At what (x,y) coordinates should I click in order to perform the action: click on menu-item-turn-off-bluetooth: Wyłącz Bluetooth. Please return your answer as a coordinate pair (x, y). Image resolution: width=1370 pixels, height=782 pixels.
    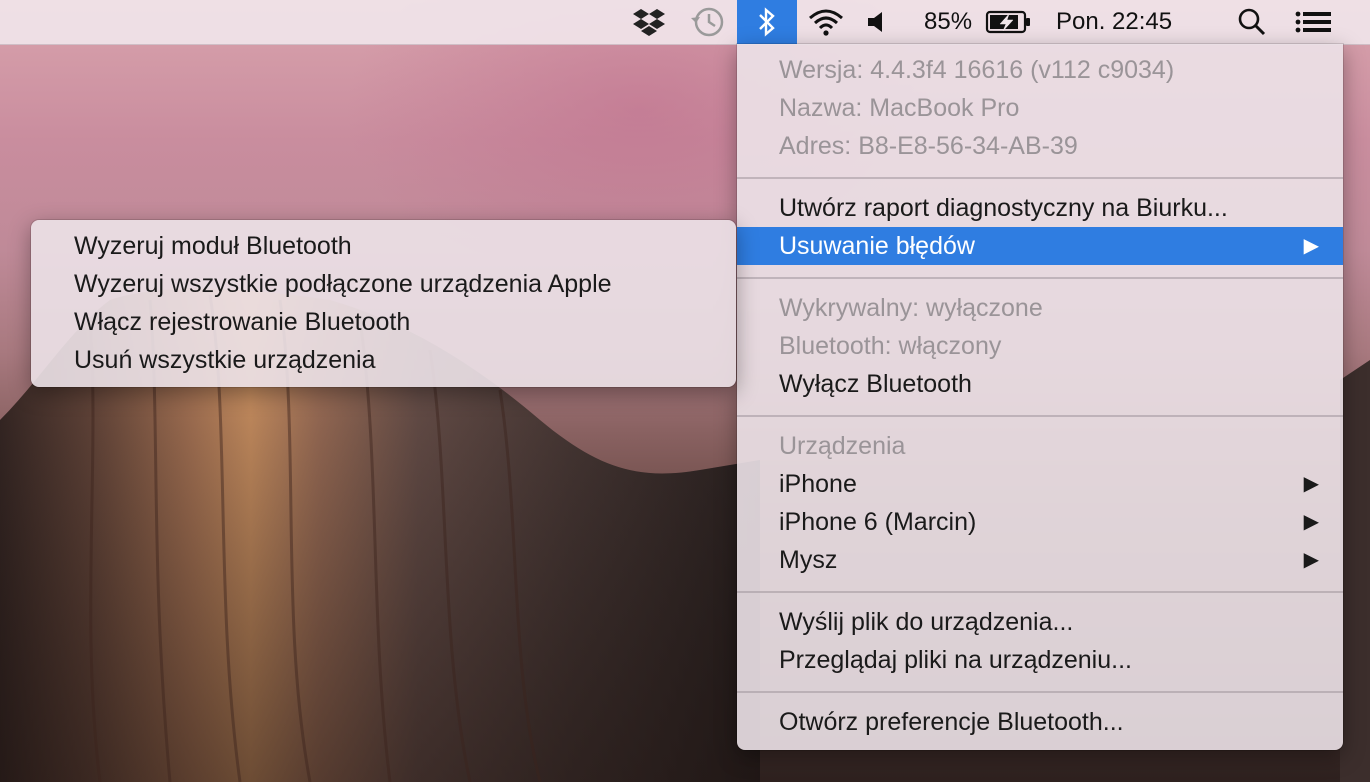
    Looking at the image, I should click on (1040, 384).